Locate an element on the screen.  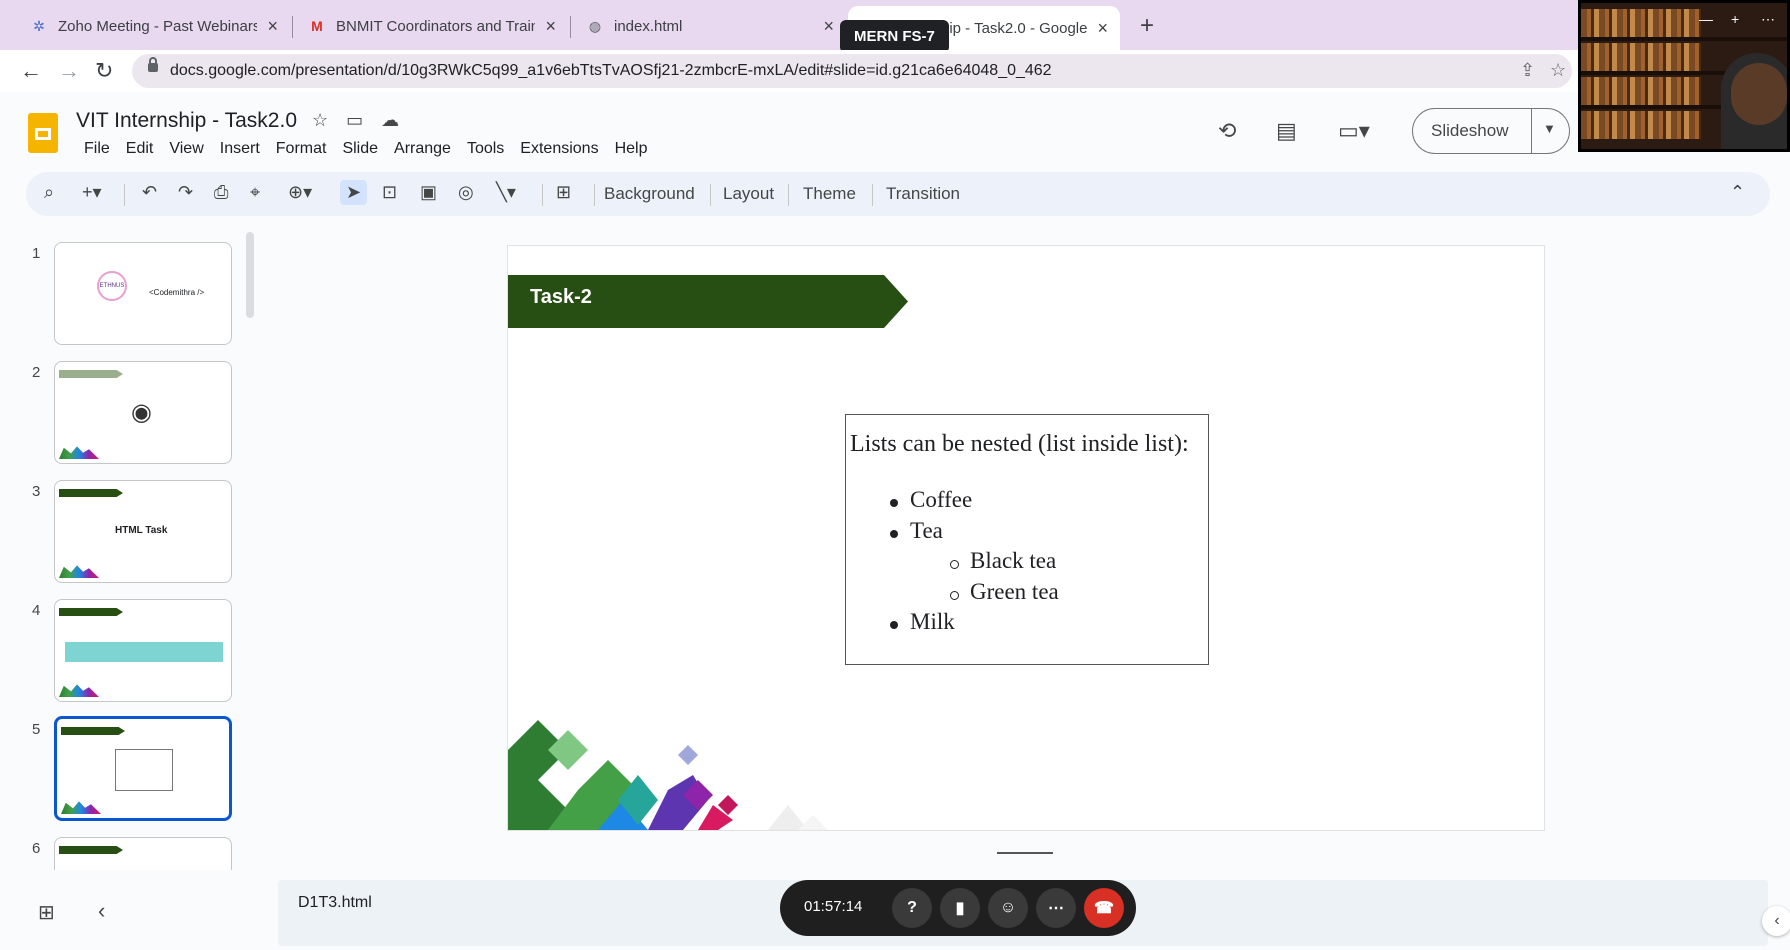
menu-extensions: Extensions is located at coordinates (559, 149).